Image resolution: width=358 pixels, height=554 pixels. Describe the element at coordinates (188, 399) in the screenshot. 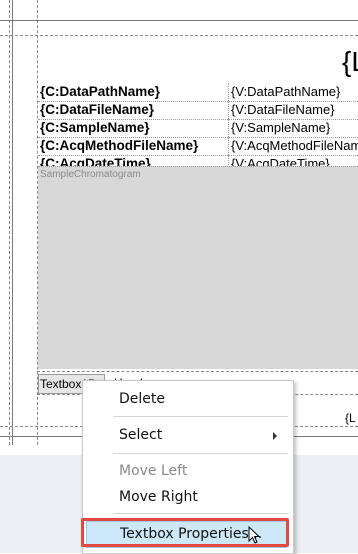

I see `menu-item-delete: Delete` at that location.